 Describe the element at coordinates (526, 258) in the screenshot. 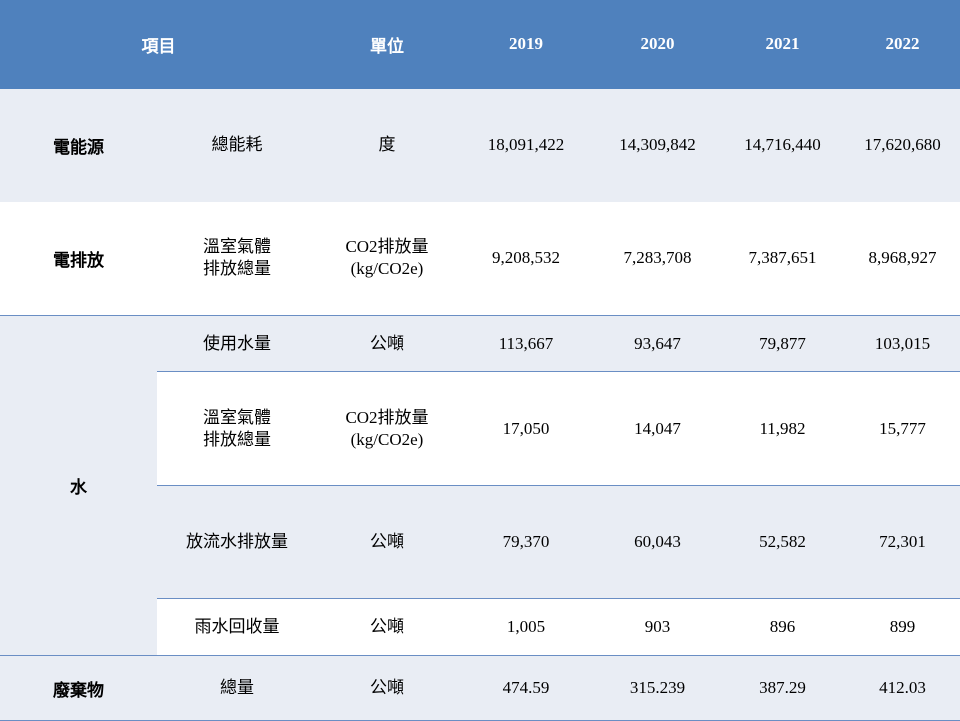

I see `value-cell: 9,208,532` at that location.